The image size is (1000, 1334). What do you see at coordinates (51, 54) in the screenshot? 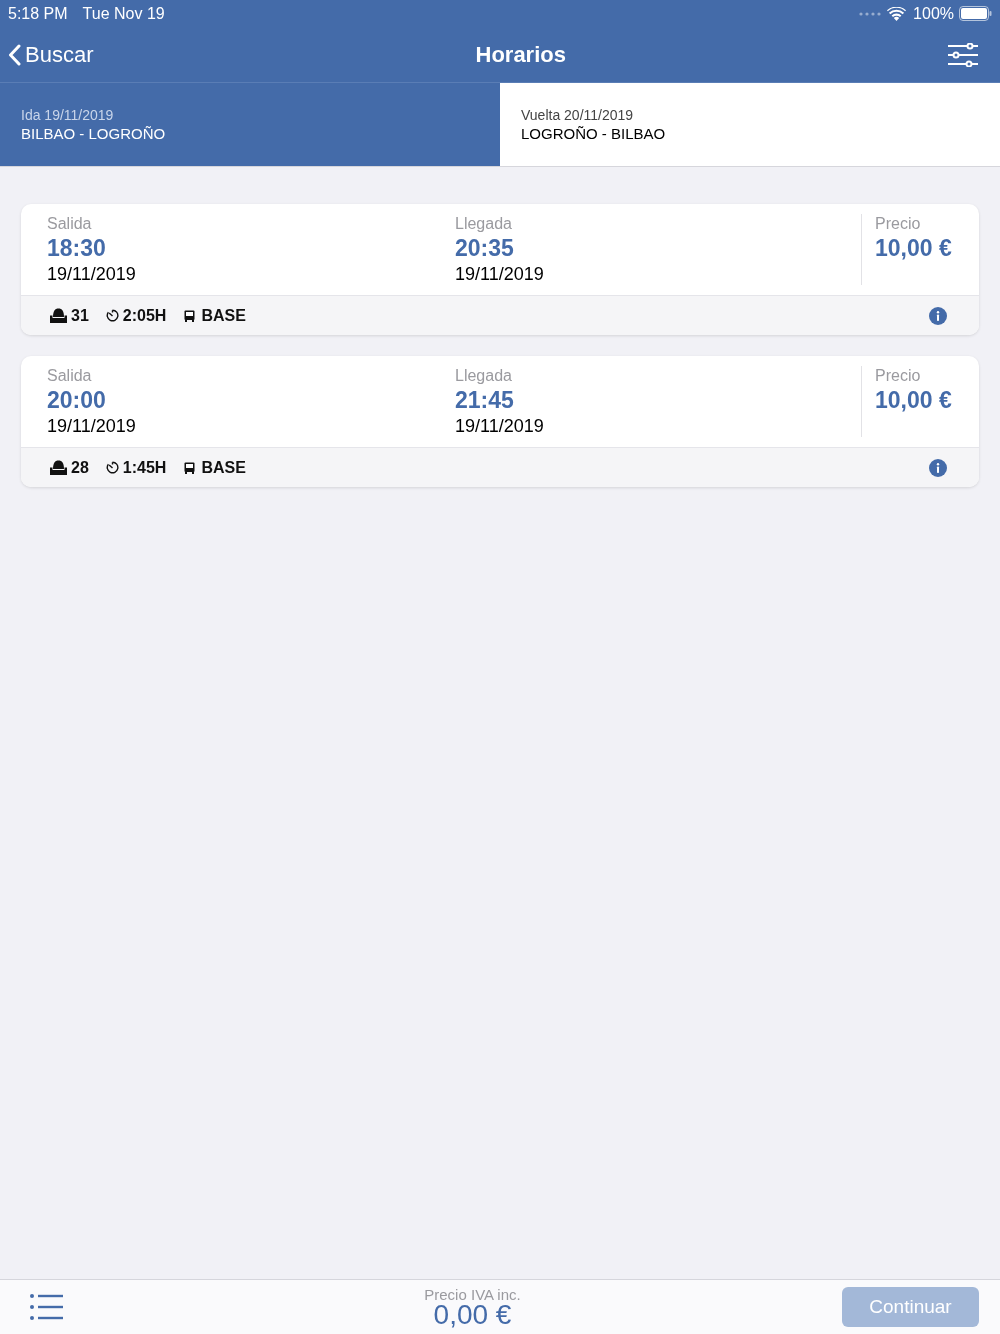
I see `back-button: Buscar` at bounding box center [51, 54].